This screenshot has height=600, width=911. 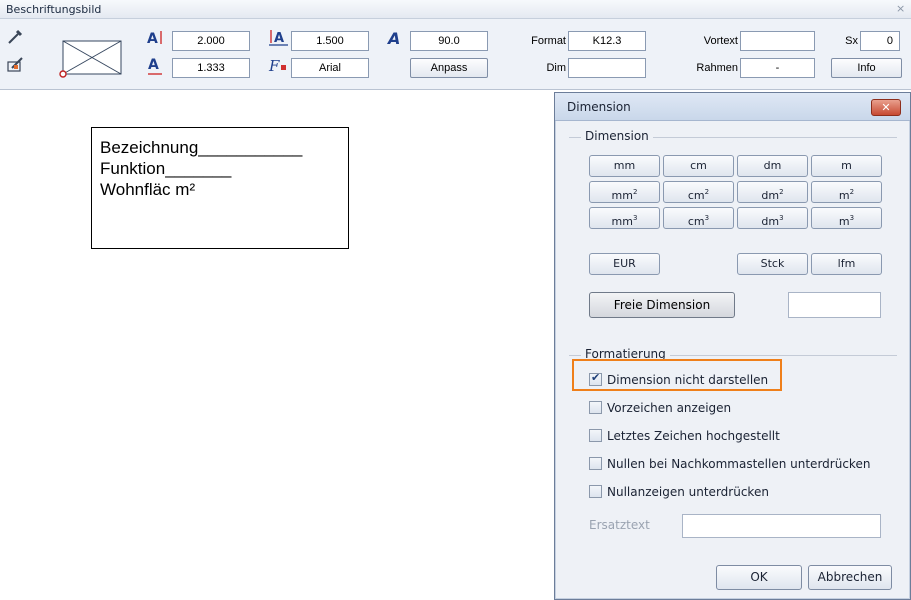 I want to click on dim-label: Dim, so click(x=556, y=68).